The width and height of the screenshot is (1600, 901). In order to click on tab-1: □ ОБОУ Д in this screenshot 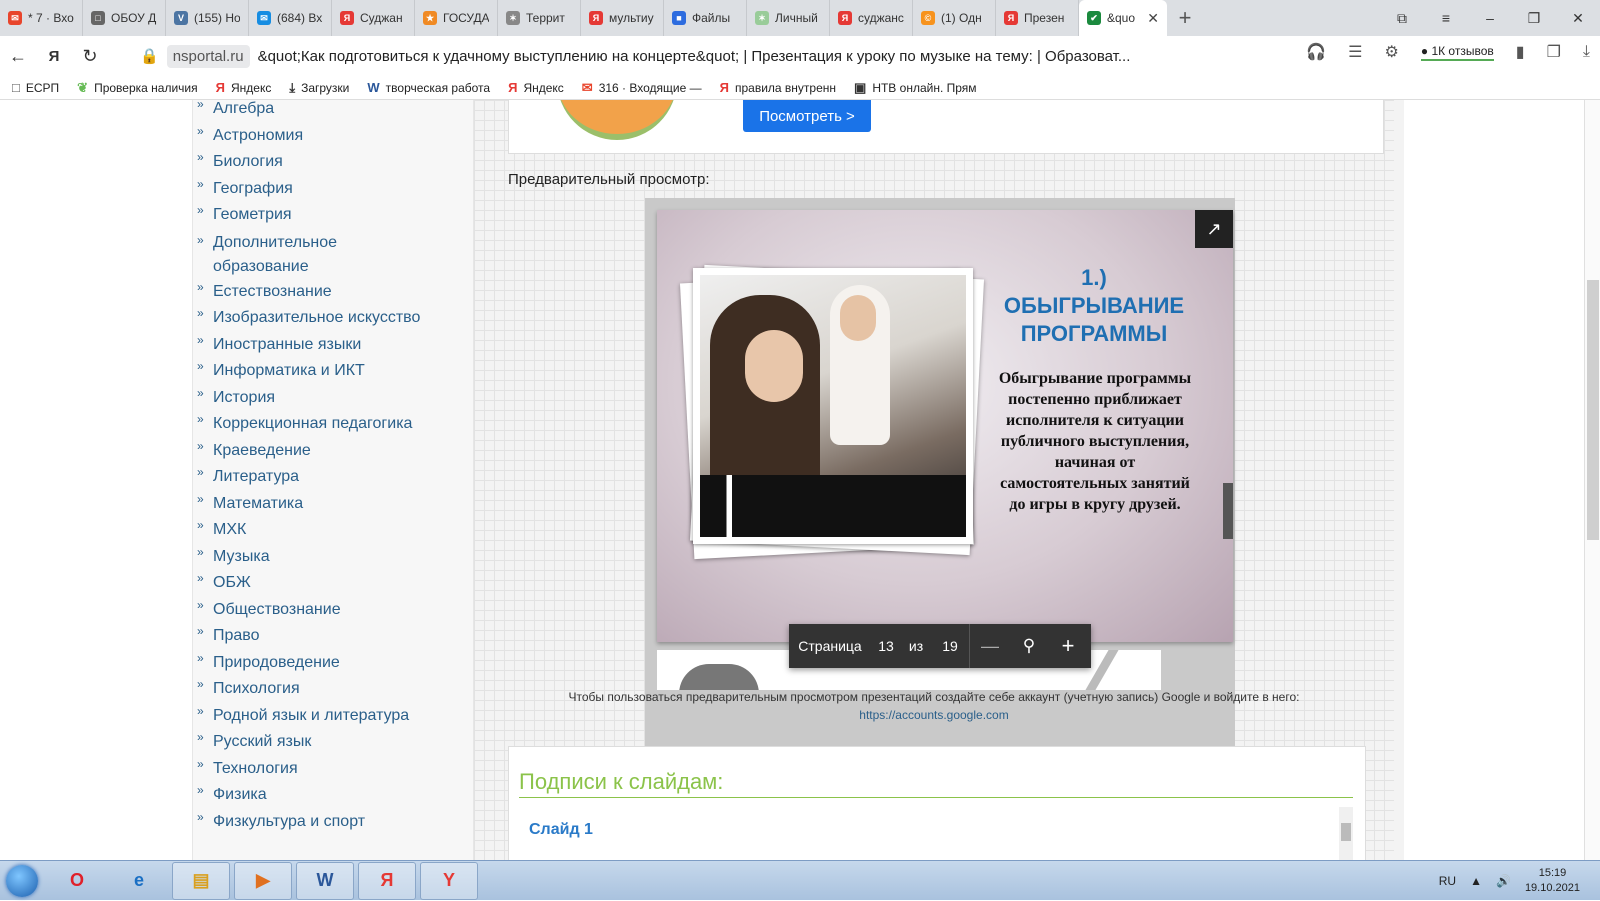, I will do `click(124, 18)`.